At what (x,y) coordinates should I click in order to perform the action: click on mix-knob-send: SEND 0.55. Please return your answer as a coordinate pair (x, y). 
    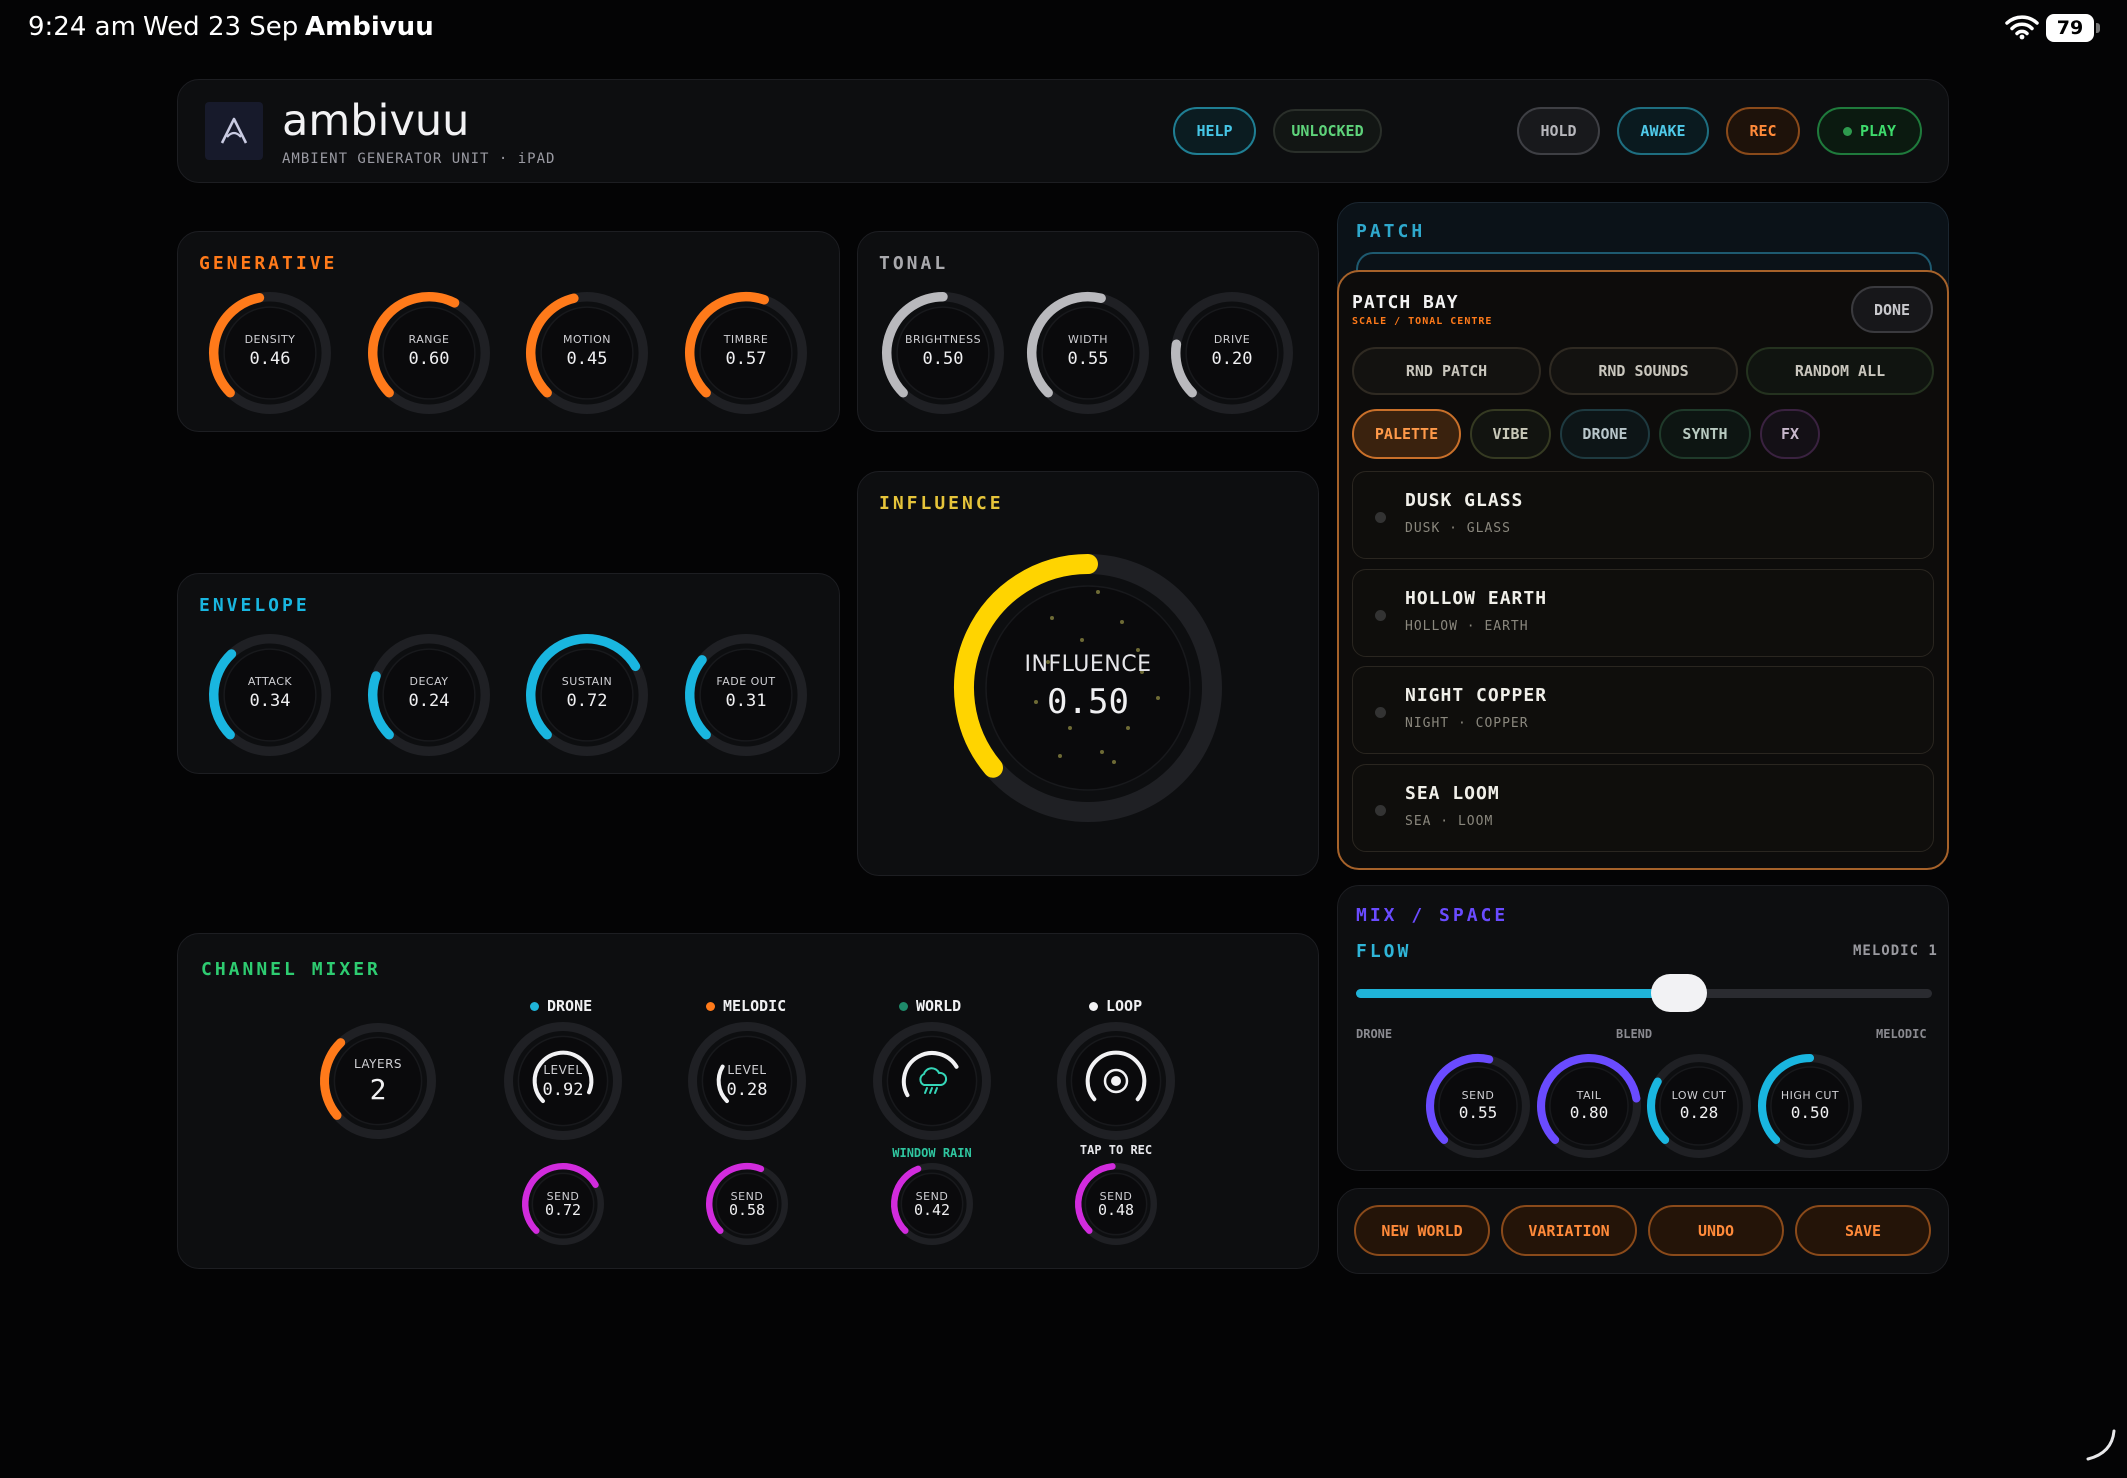
    Looking at the image, I should click on (1478, 1106).